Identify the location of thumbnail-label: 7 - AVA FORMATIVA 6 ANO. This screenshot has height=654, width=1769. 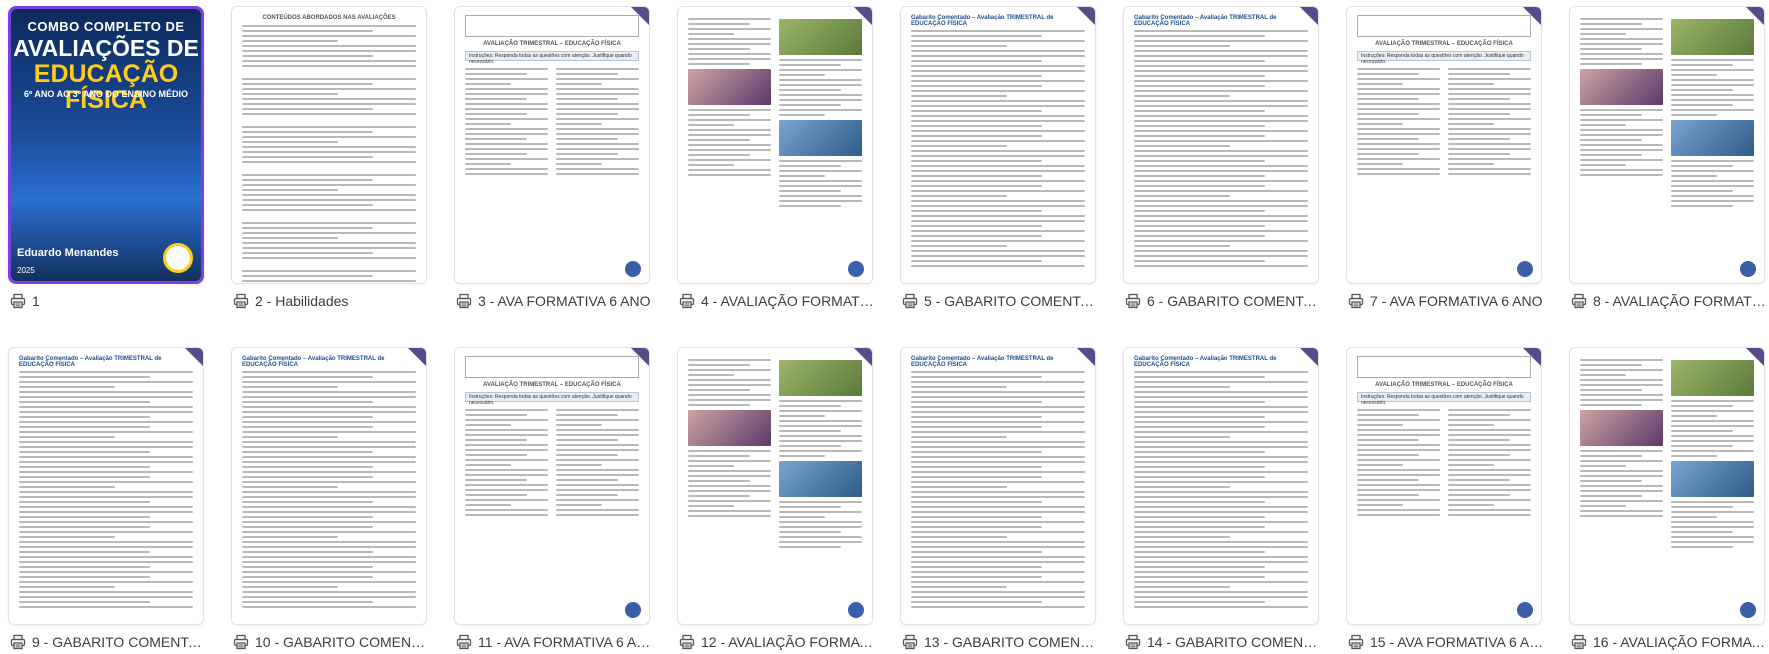
(1456, 301).